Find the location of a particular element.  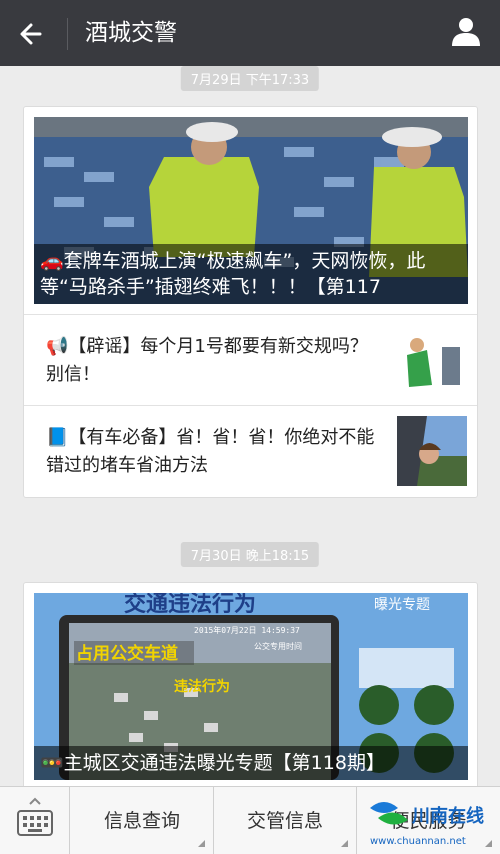

traffic-light-icon: 🚥 is located at coordinates (52, 763).